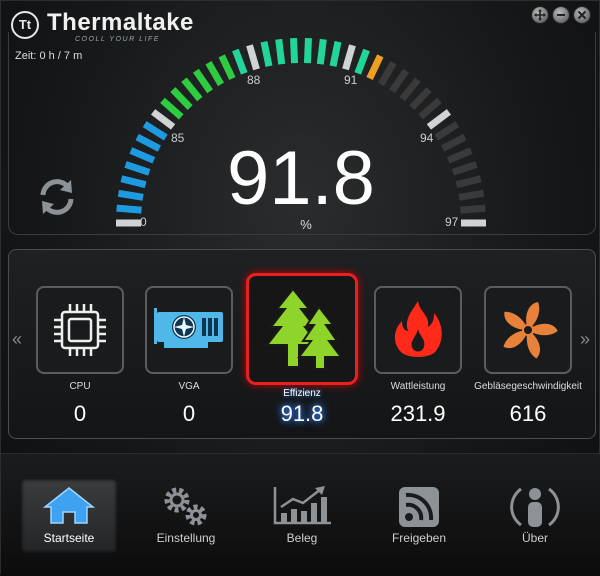 This screenshot has width=600, height=576. Describe the element at coordinates (351, 80) in the screenshot. I see `gauge-tick-label: 91` at that location.